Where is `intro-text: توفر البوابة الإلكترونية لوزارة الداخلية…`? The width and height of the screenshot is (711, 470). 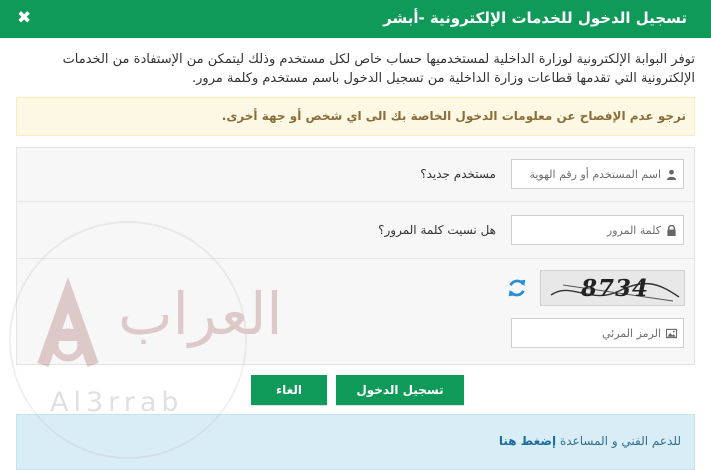
intro-text: توفر البوابة الإلكترونية لوزارة الداخلية… is located at coordinates (378, 69).